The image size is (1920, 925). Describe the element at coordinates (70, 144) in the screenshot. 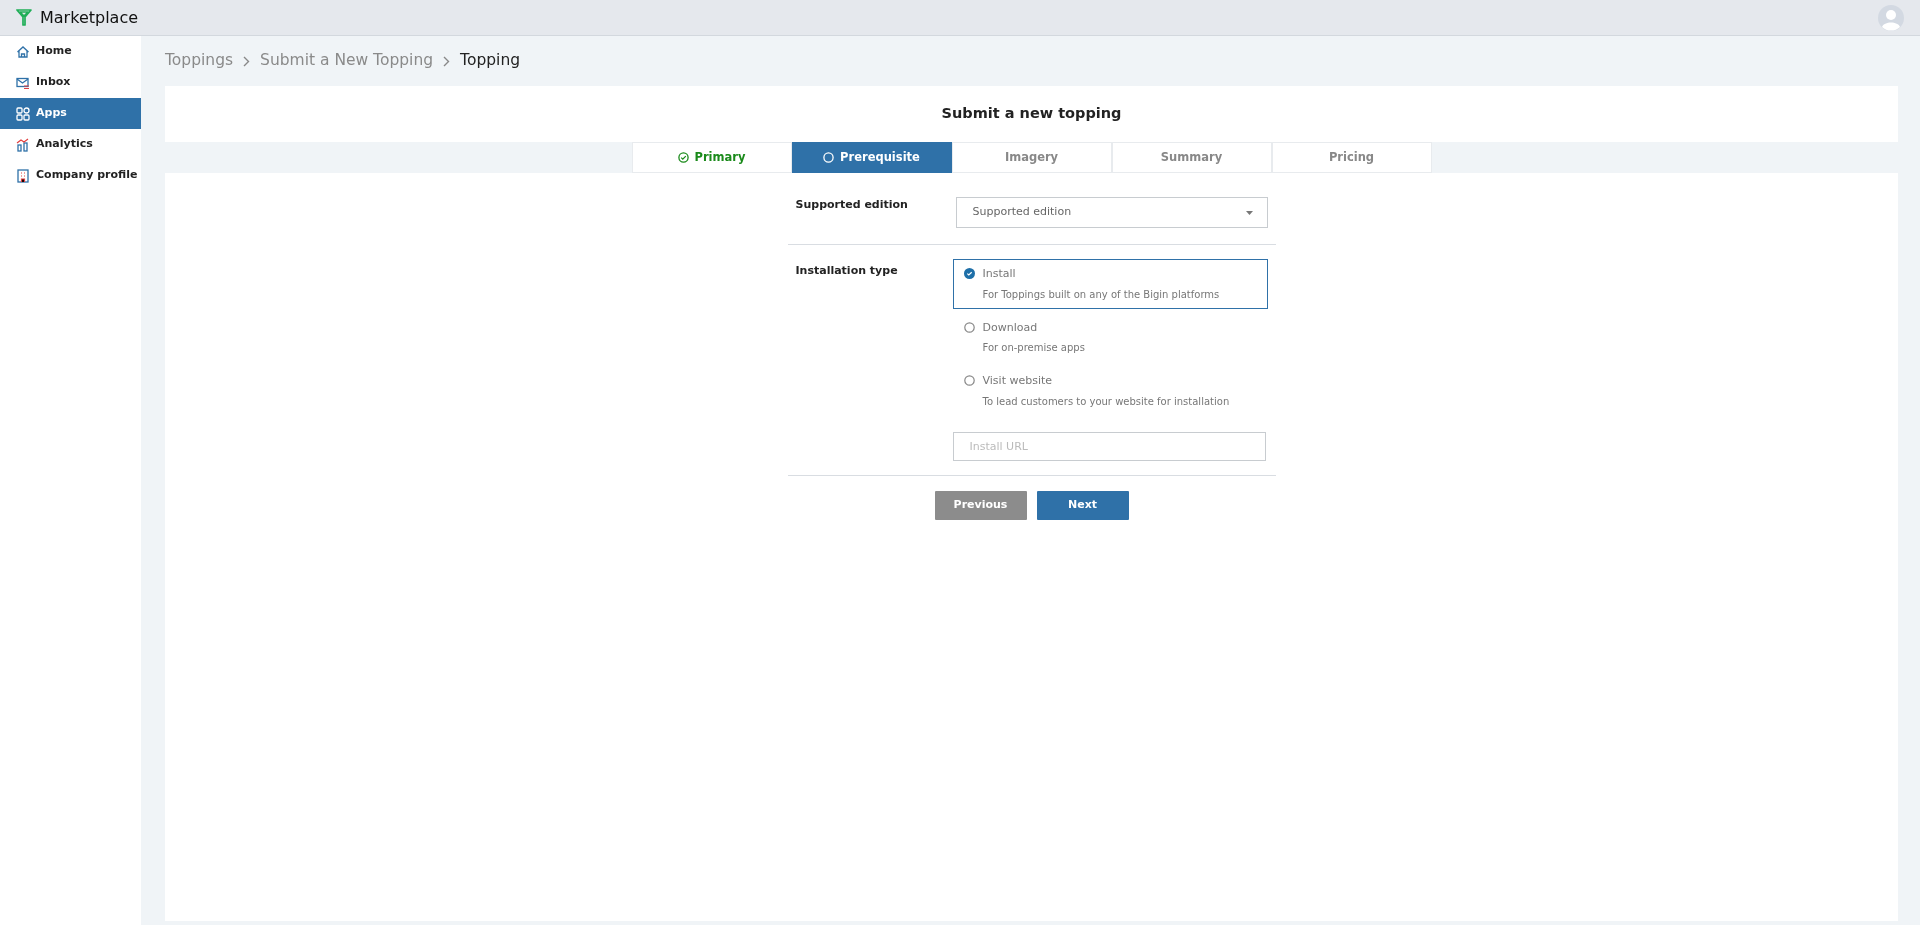

I see `sidebar-item: Analytics` at that location.